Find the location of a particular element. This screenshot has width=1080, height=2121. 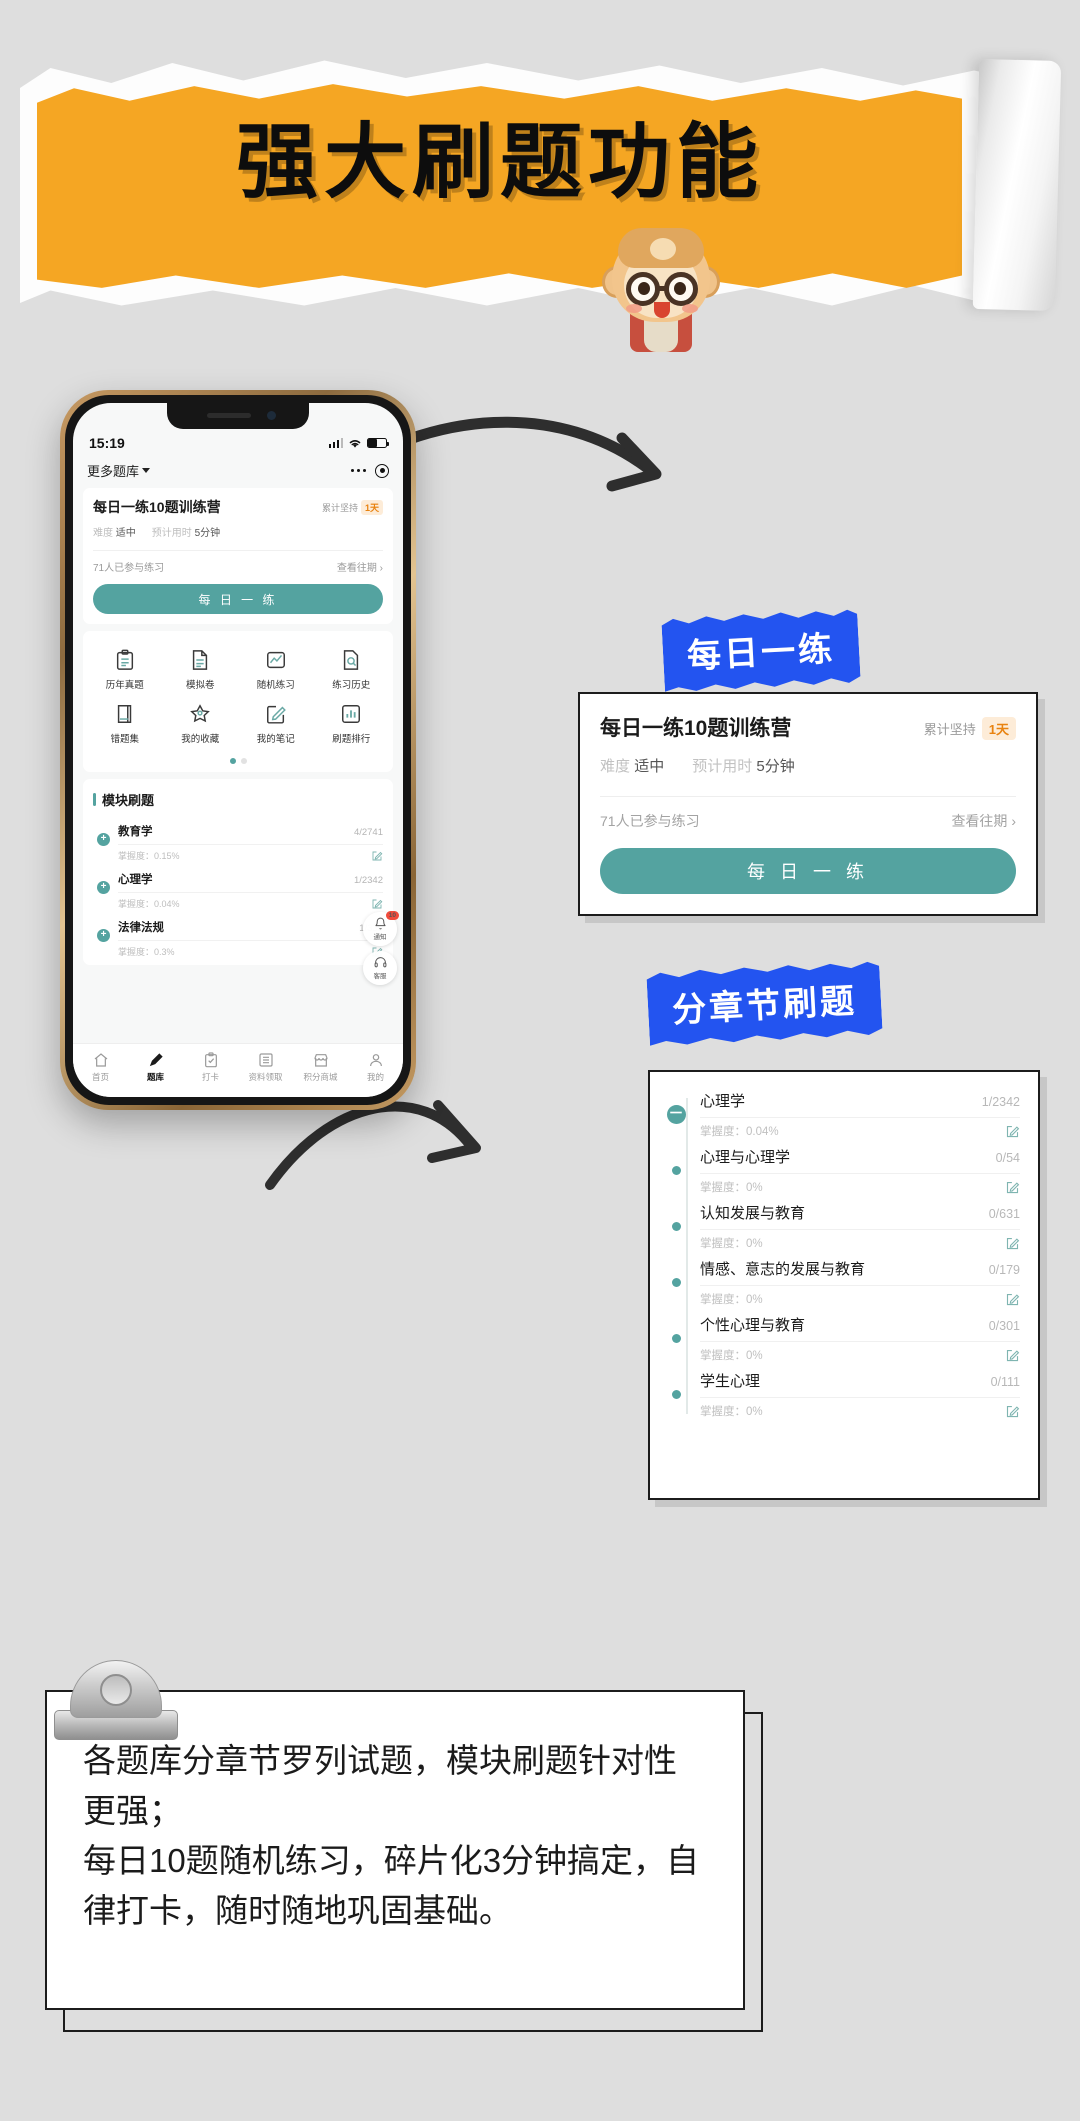

grid-label: 我的收藏 is located at coordinates (200, 739).